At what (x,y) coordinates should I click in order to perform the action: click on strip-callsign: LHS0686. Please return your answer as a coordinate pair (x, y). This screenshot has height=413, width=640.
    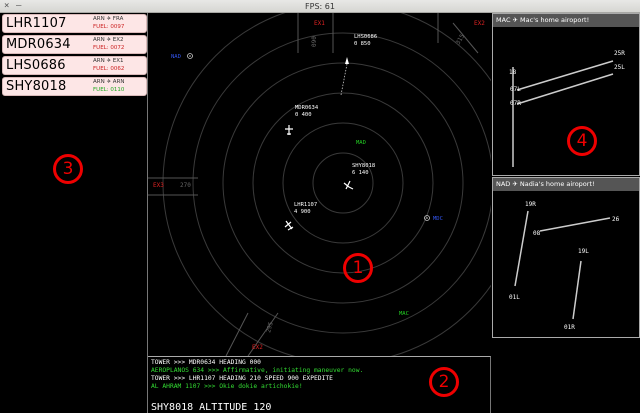
    Looking at the image, I should click on (36, 65).